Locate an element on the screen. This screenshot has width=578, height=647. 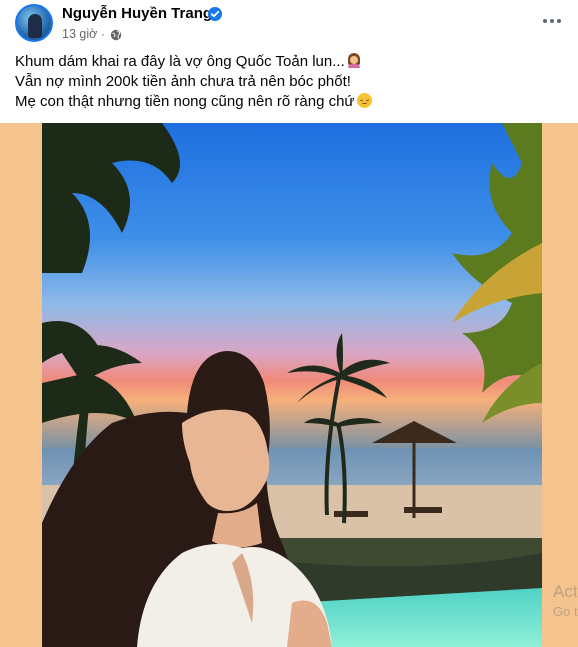
person-shrugging-emoji is located at coordinates (354, 60).